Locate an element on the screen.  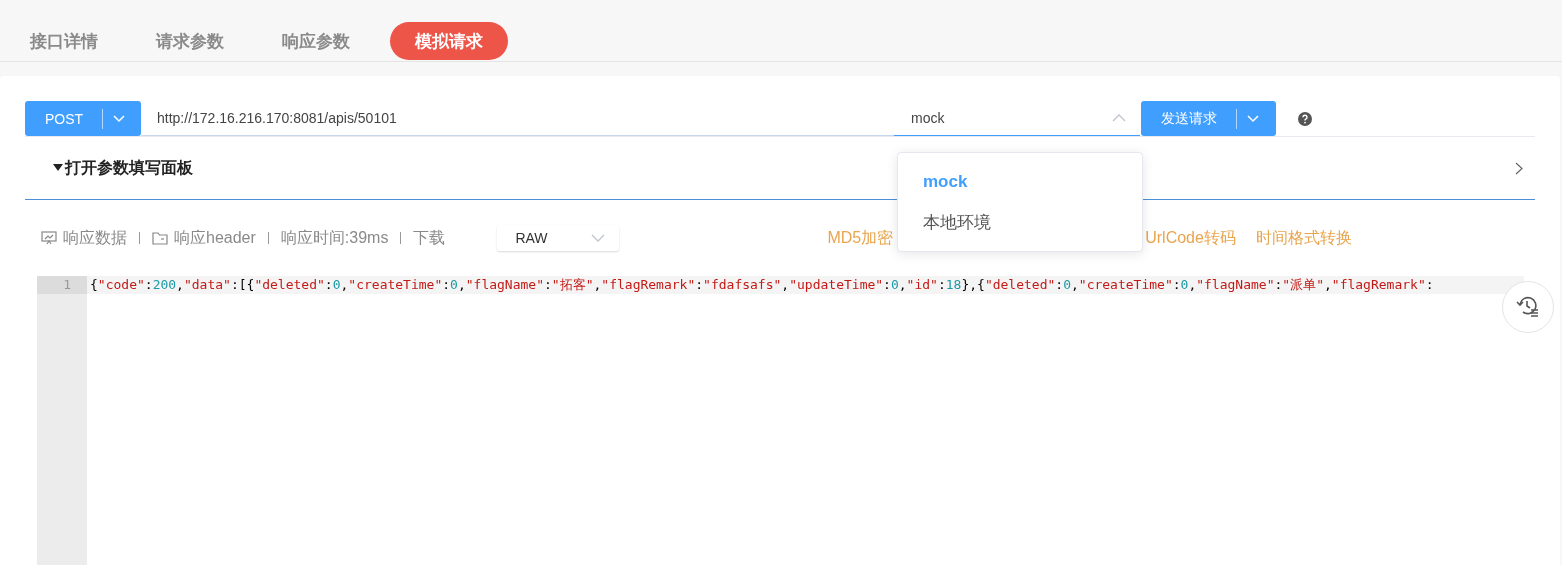
format-select: RAW is located at coordinates (558, 238).